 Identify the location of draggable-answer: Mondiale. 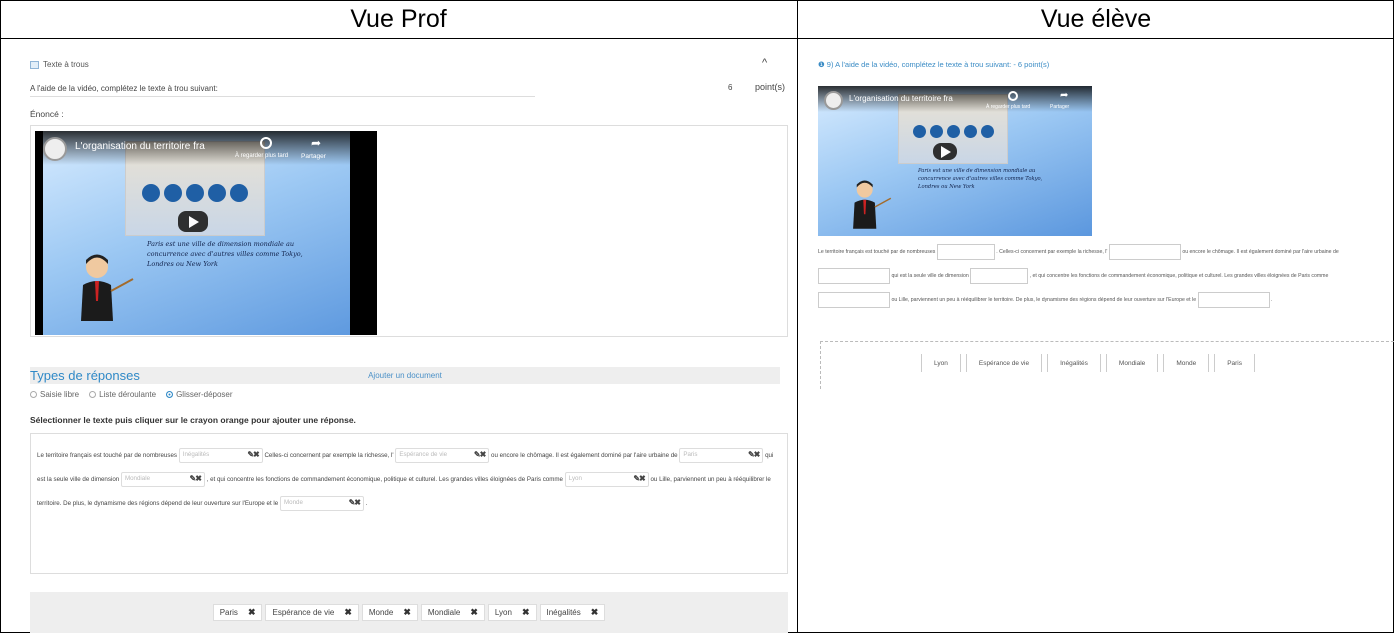
(1132, 363).